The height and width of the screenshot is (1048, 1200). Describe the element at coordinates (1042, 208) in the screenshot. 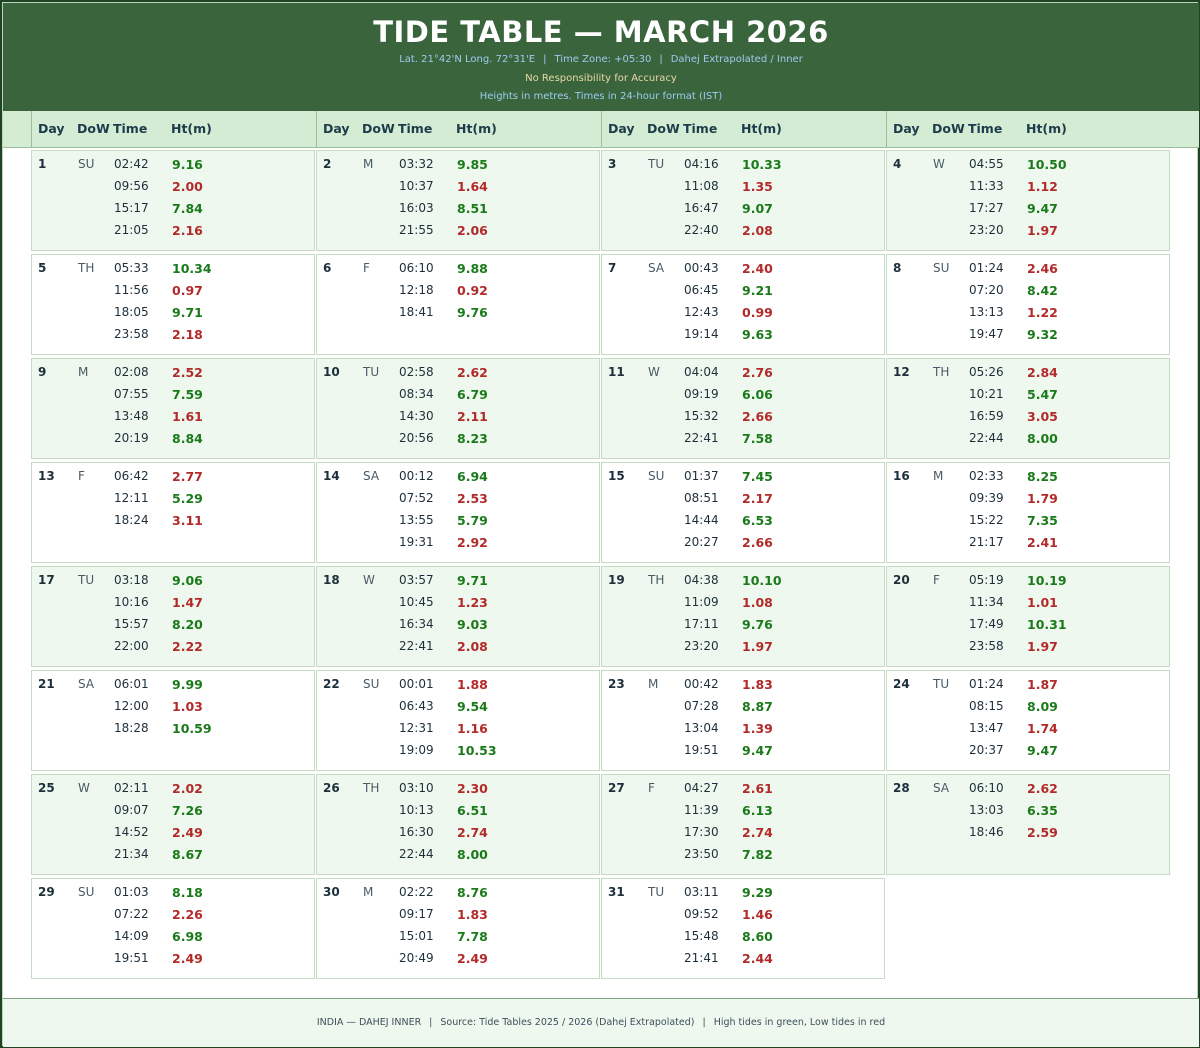

I see `high-tide-height: 9.47` at that location.